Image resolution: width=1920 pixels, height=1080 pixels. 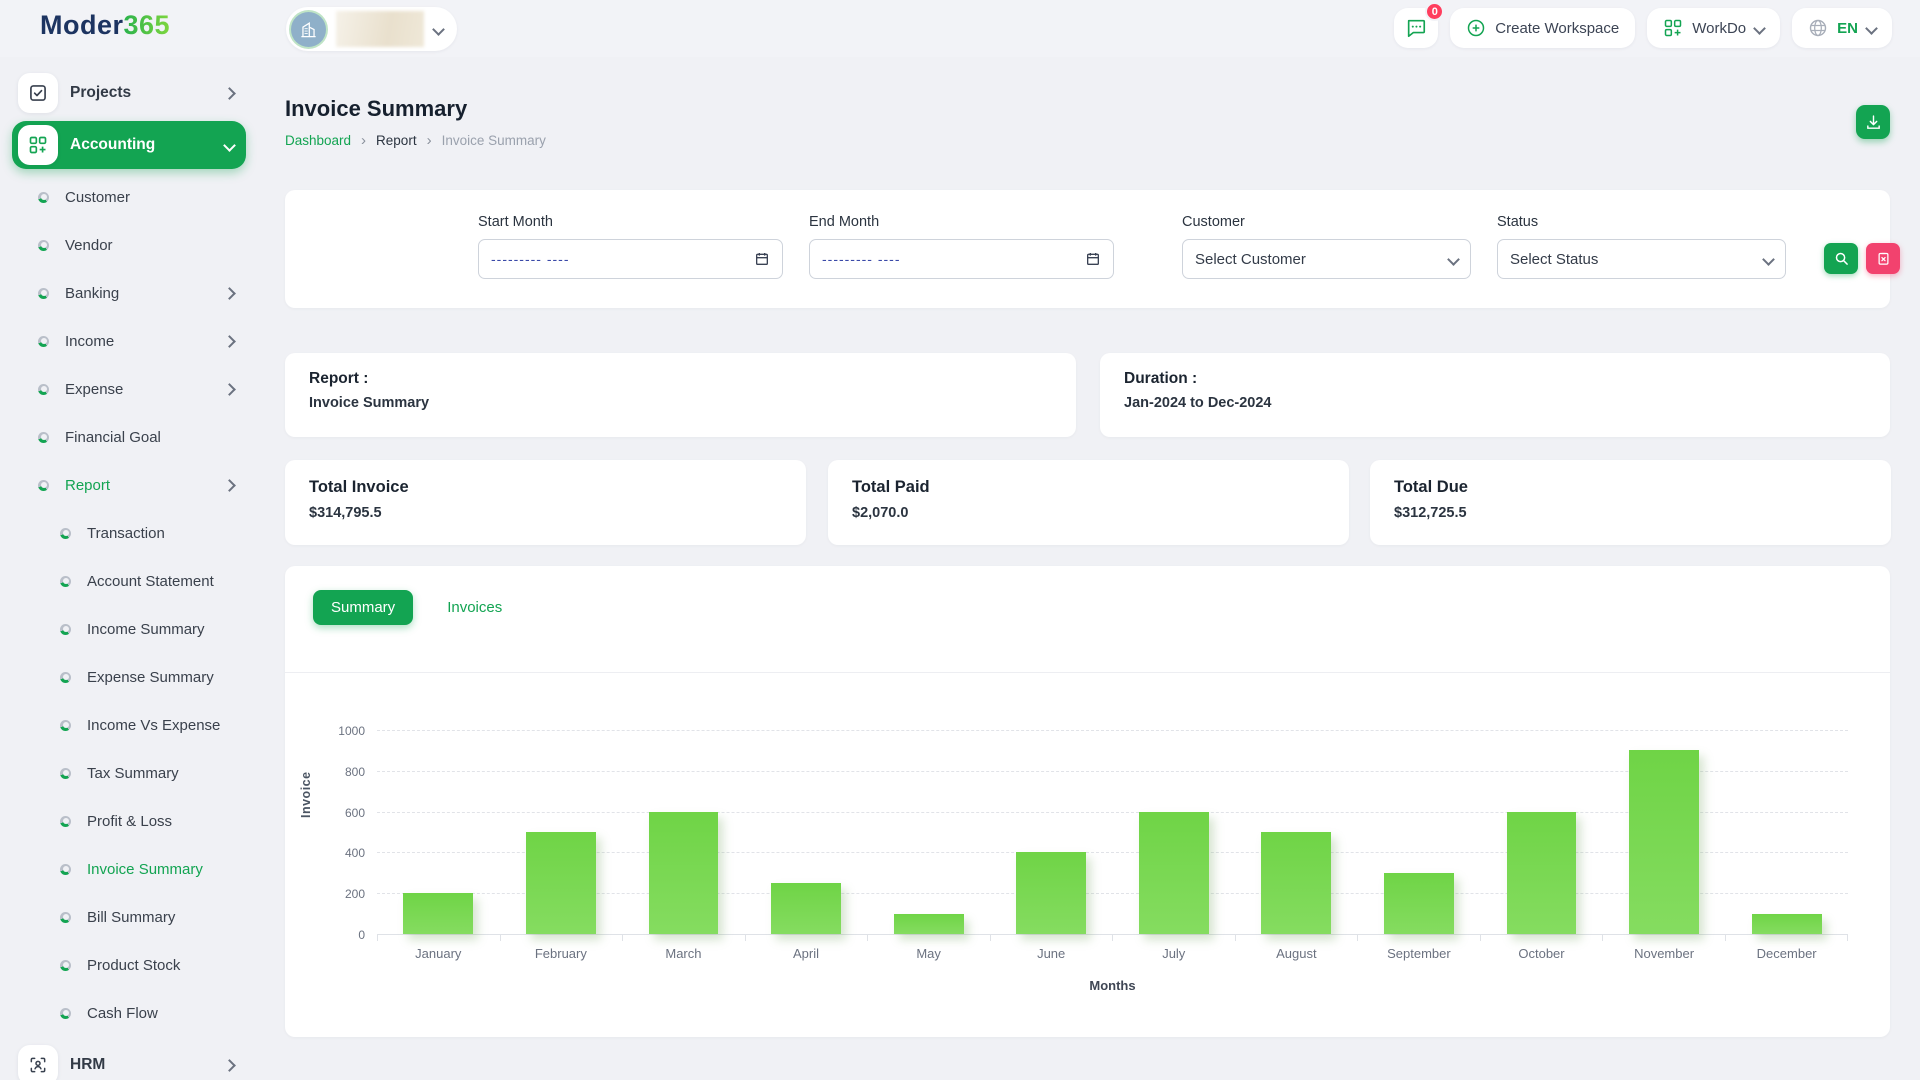 What do you see at coordinates (438, 913) in the screenshot?
I see `bar-january` at bounding box center [438, 913].